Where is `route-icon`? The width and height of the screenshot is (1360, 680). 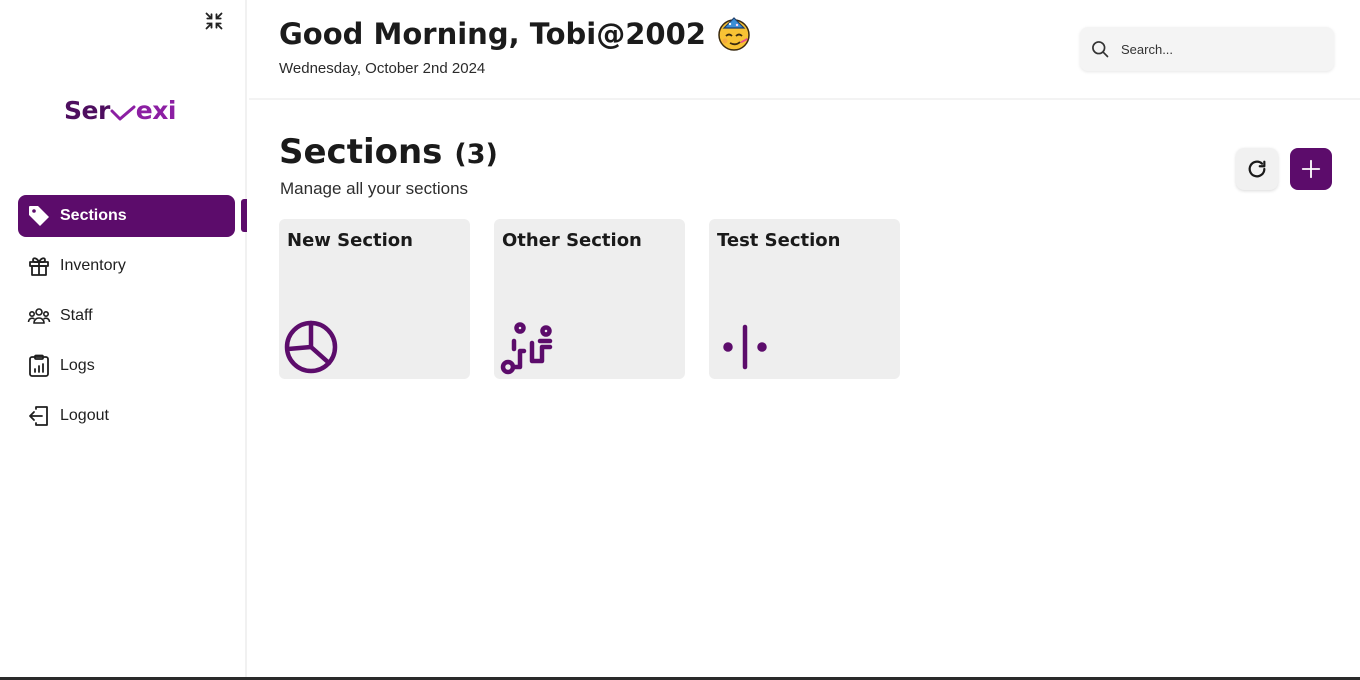 route-icon is located at coordinates (526, 348).